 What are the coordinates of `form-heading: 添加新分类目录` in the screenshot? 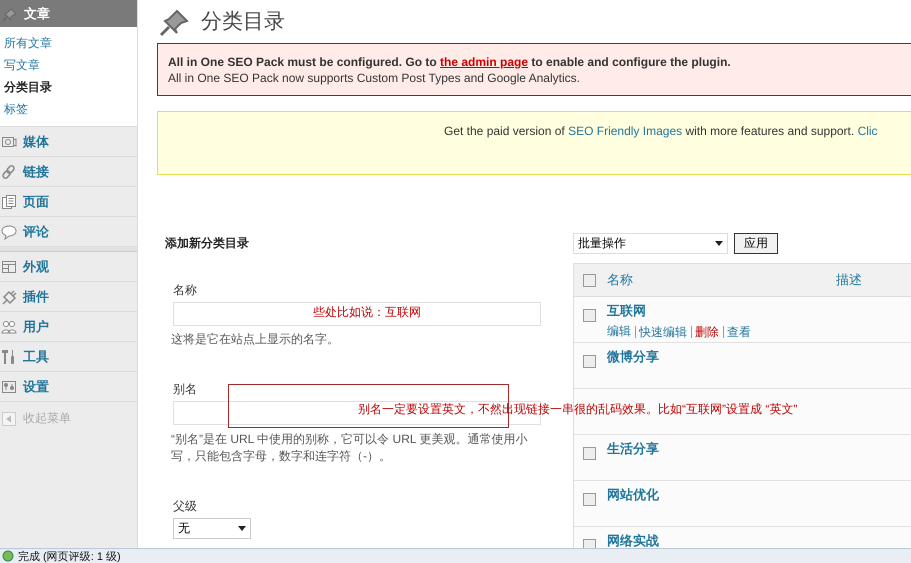 It's located at (207, 243).